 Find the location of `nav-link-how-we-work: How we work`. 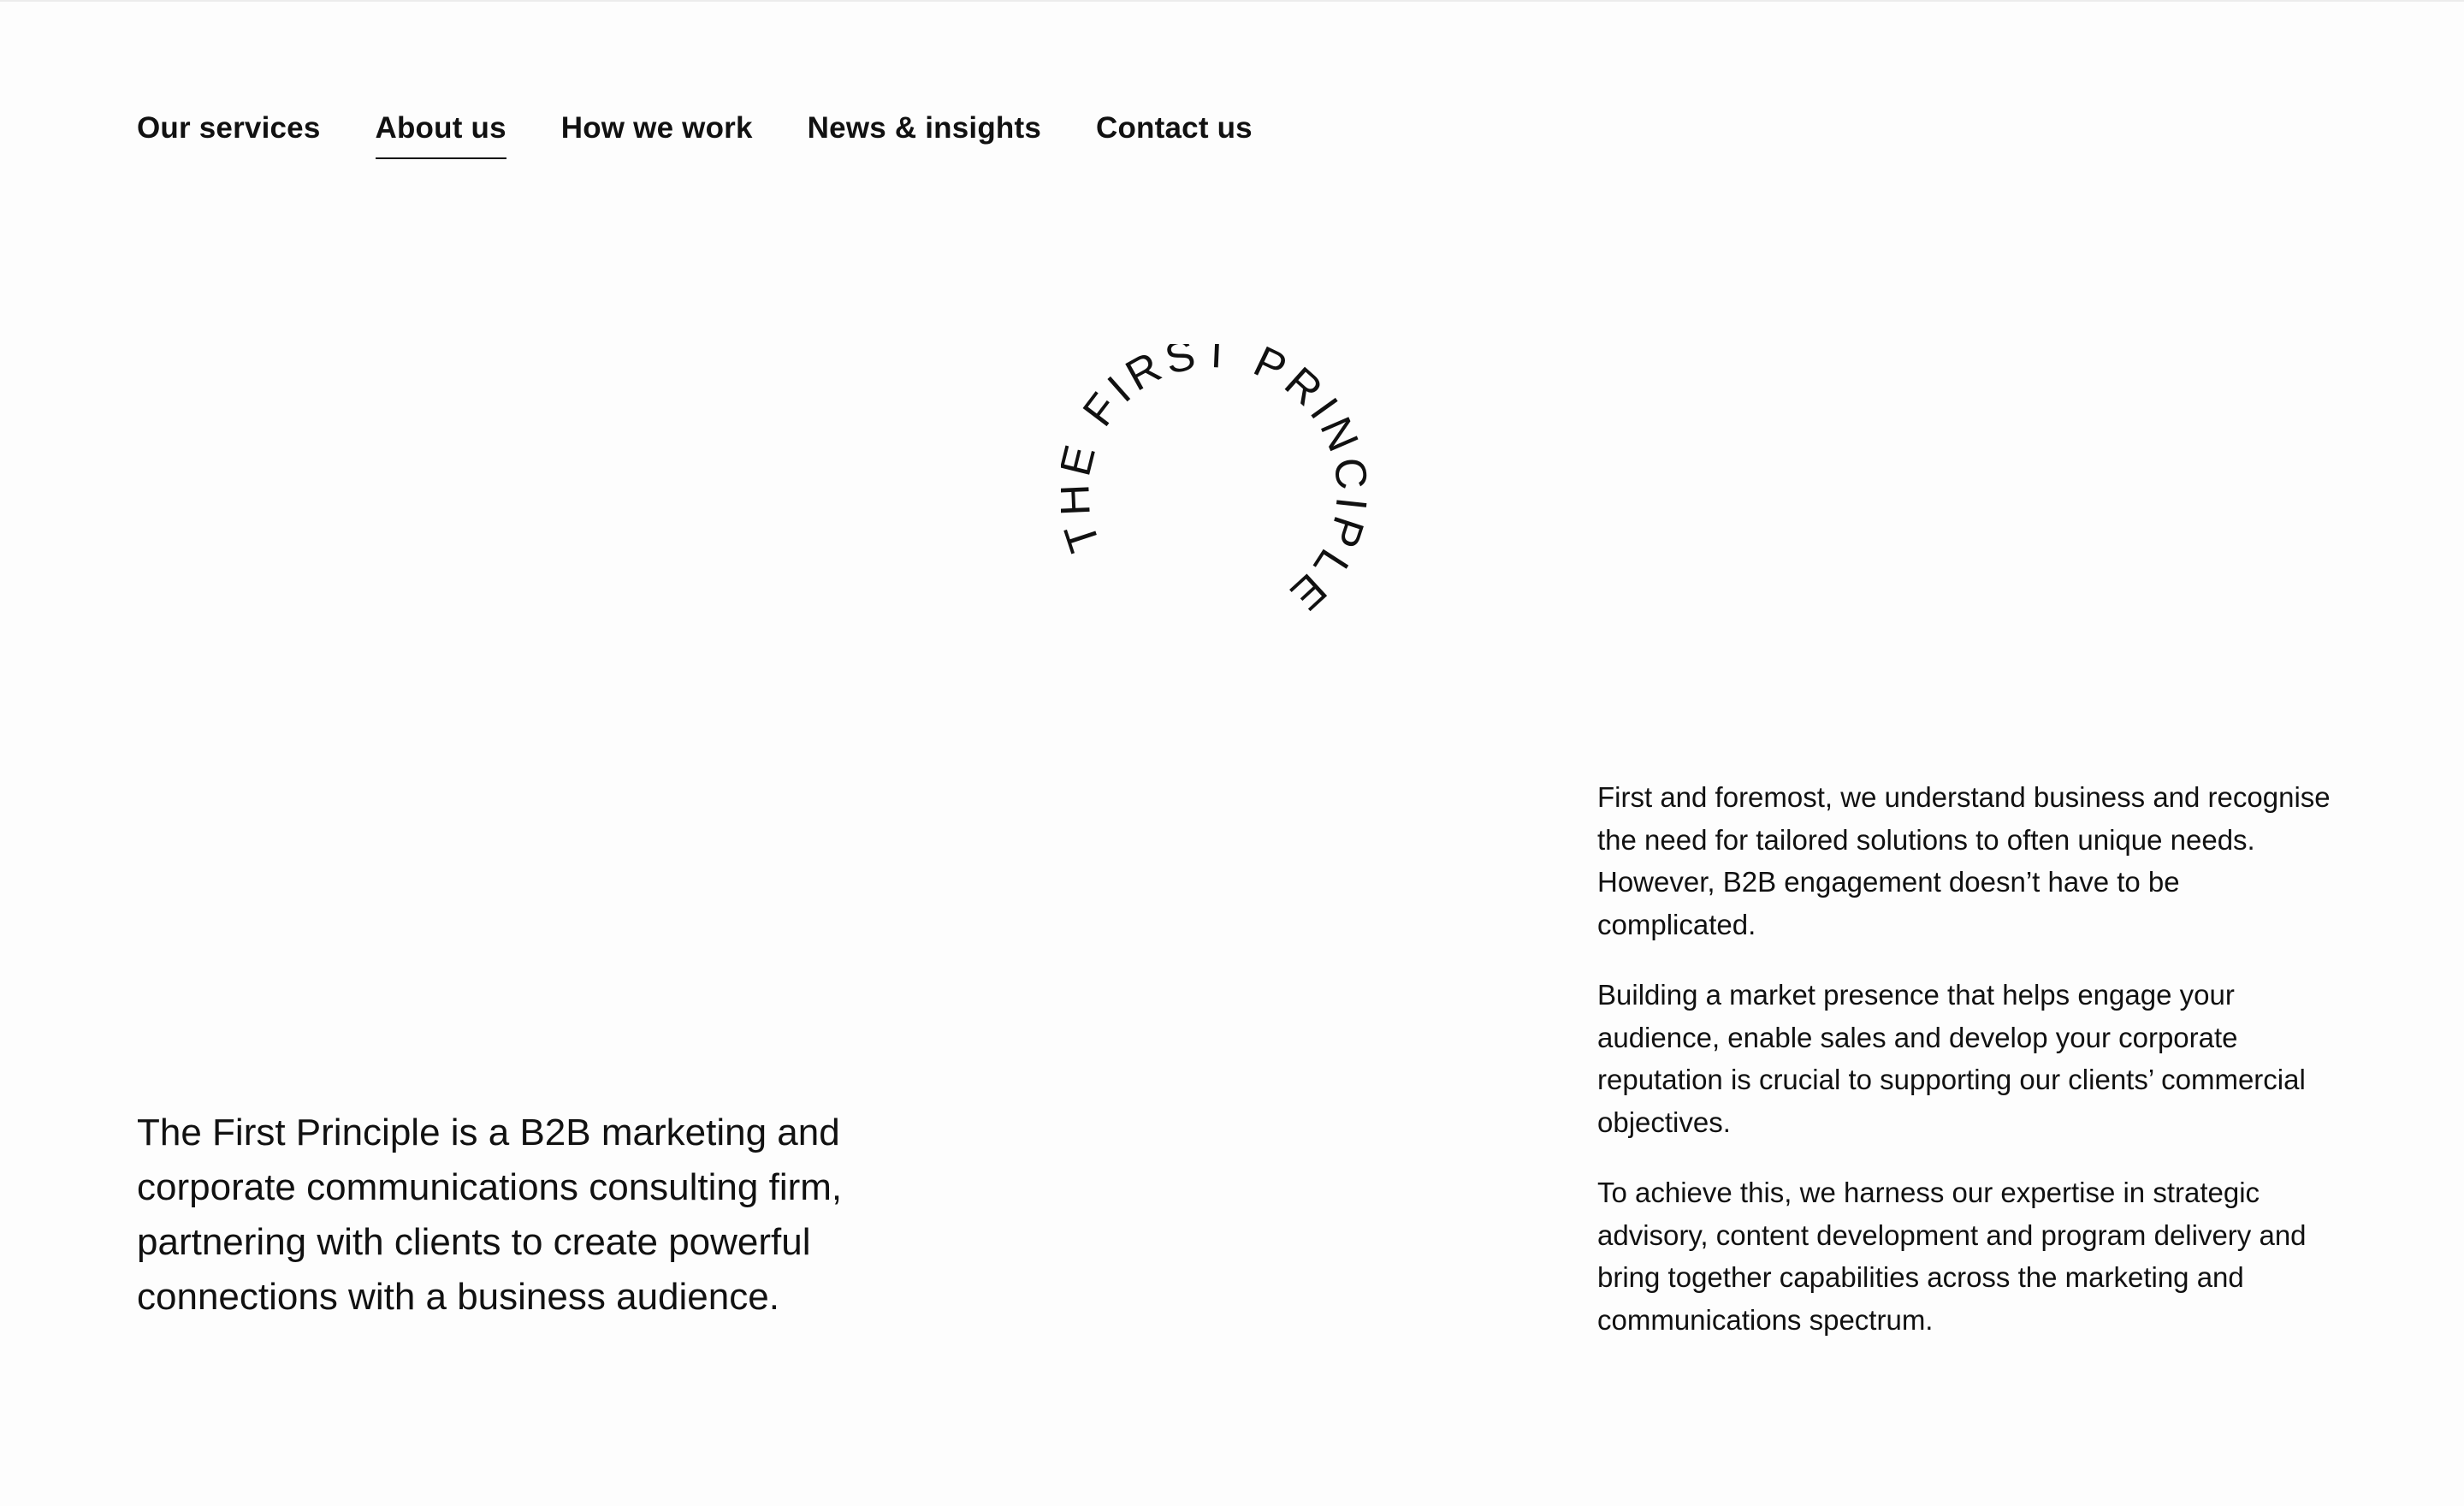

nav-link-how-we-work: How we work is located at coordinates (657, 135).